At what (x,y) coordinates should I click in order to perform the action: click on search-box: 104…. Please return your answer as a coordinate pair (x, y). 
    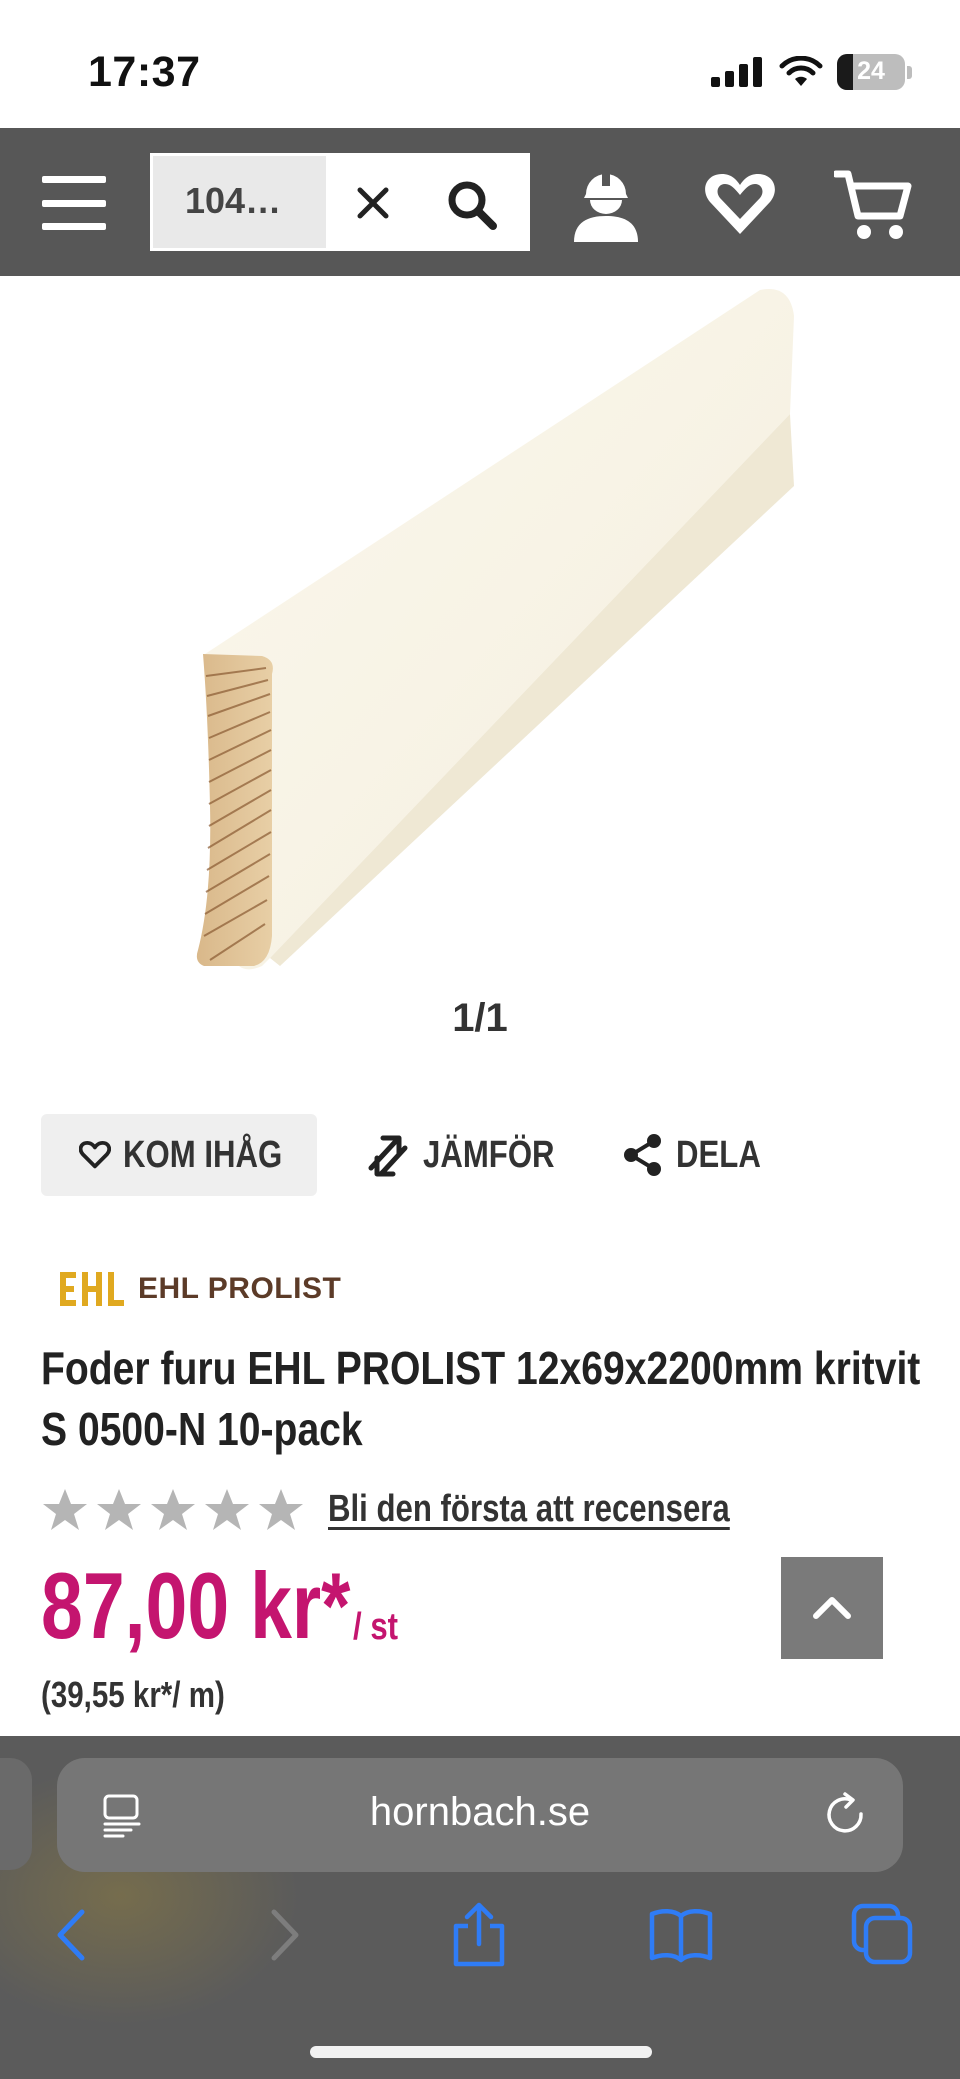
    Looking at the image, I should click on (340, 202).